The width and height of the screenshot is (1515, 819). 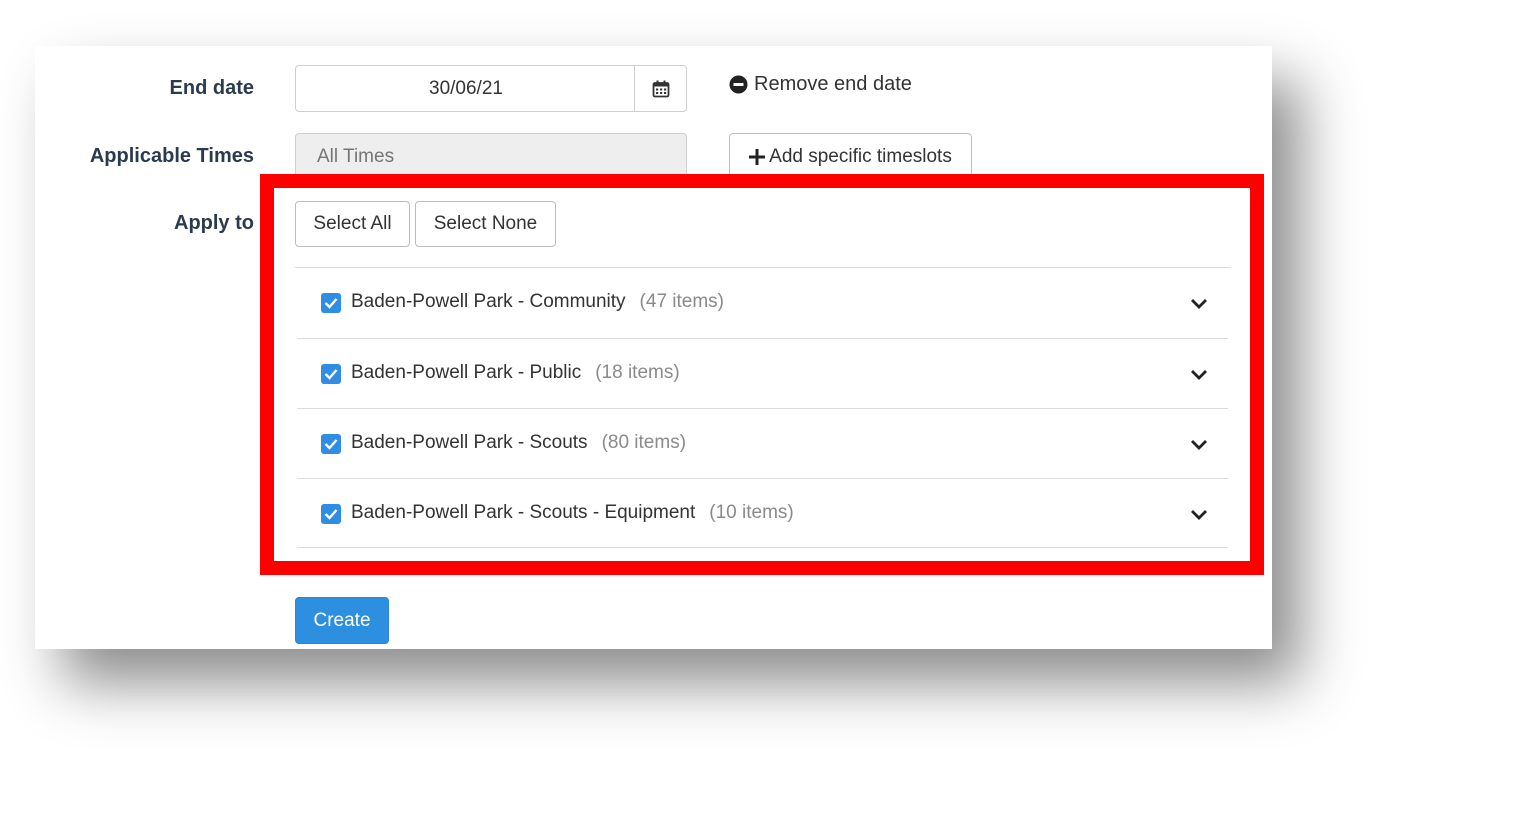 What do you see at coordinates (491, 156) in the screenshot?
I see `applicable-times-input` at bounding box center [491, 156].